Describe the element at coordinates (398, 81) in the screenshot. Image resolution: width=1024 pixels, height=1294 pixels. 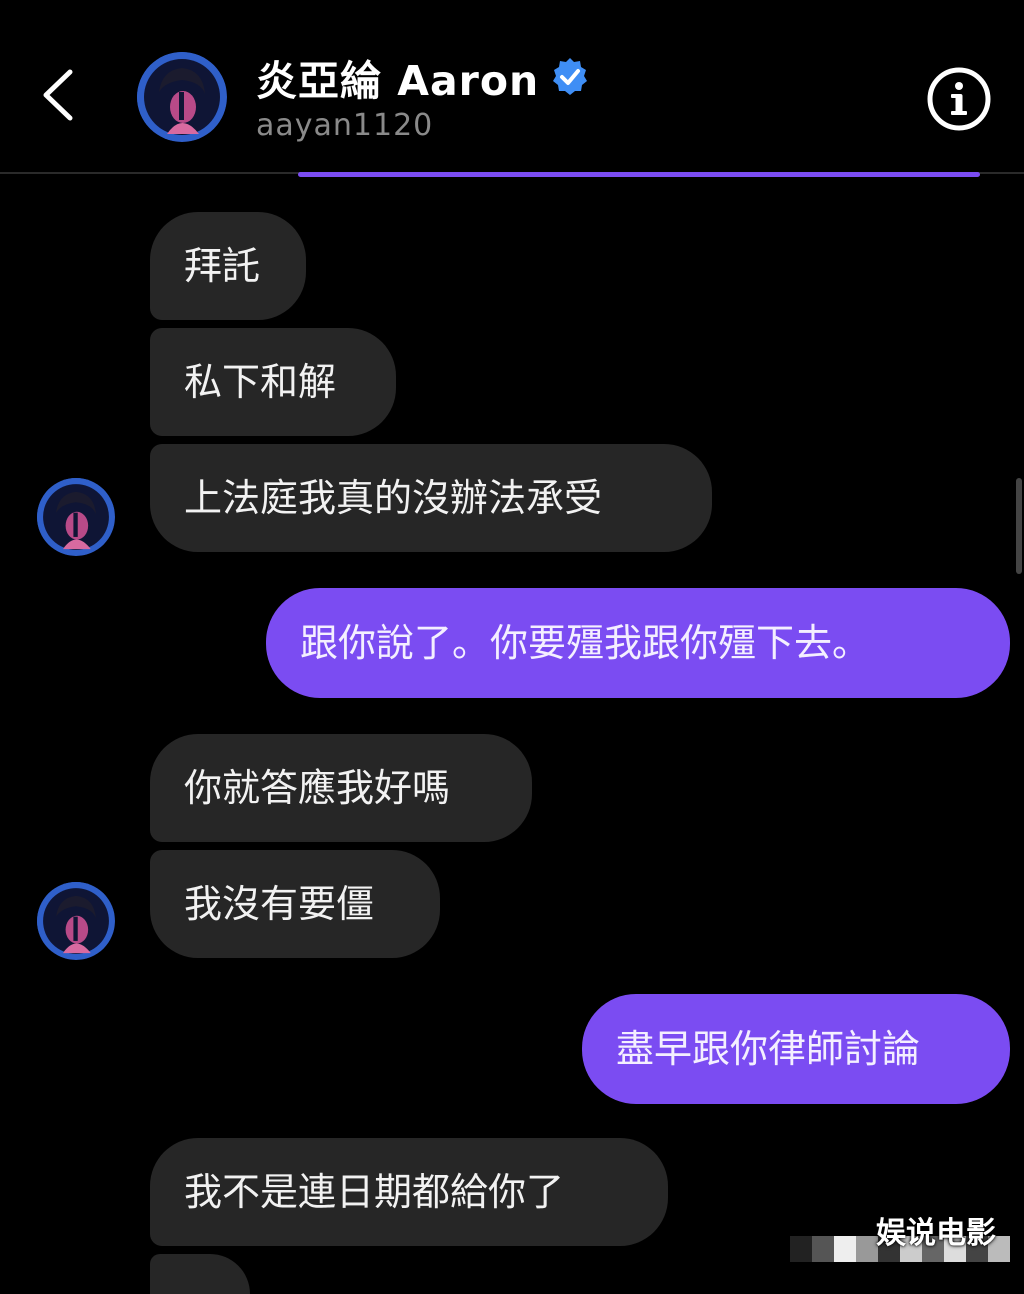
I see `contact-name: 炎亞綸 Aaron` at that location.